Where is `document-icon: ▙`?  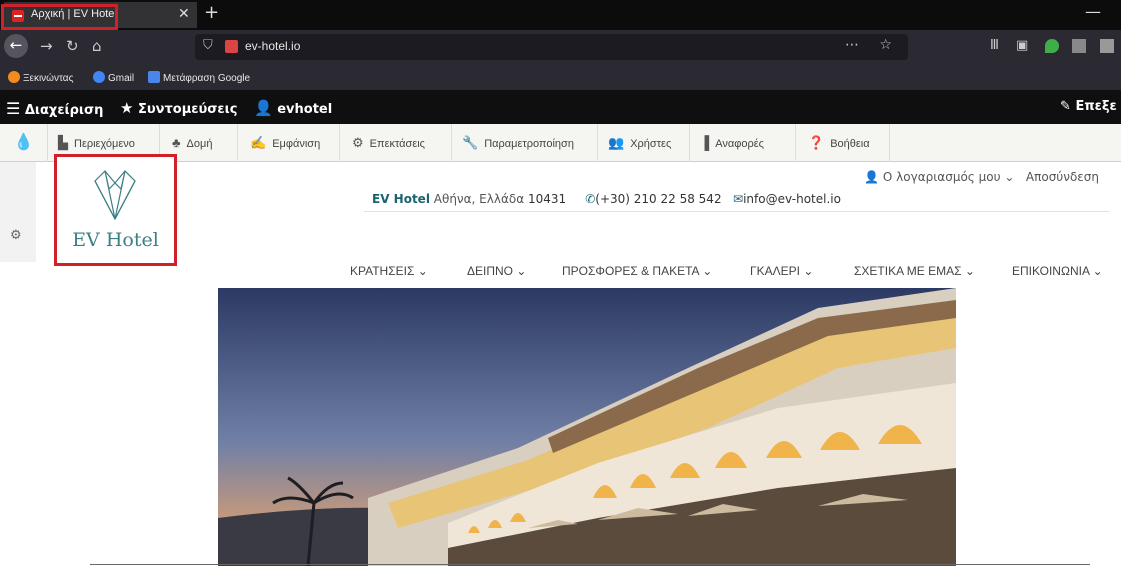 document-icon: ▙ is located at coordinates (63, 142).